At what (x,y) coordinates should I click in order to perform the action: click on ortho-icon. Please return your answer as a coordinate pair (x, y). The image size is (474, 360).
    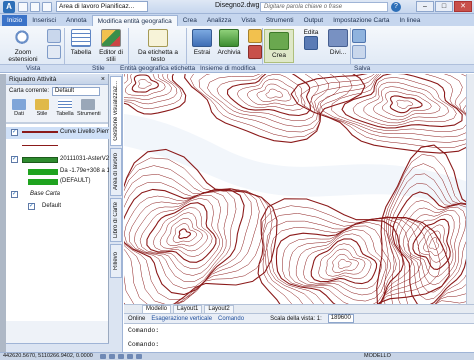
    Looking at the image, I should click on (121, 356).